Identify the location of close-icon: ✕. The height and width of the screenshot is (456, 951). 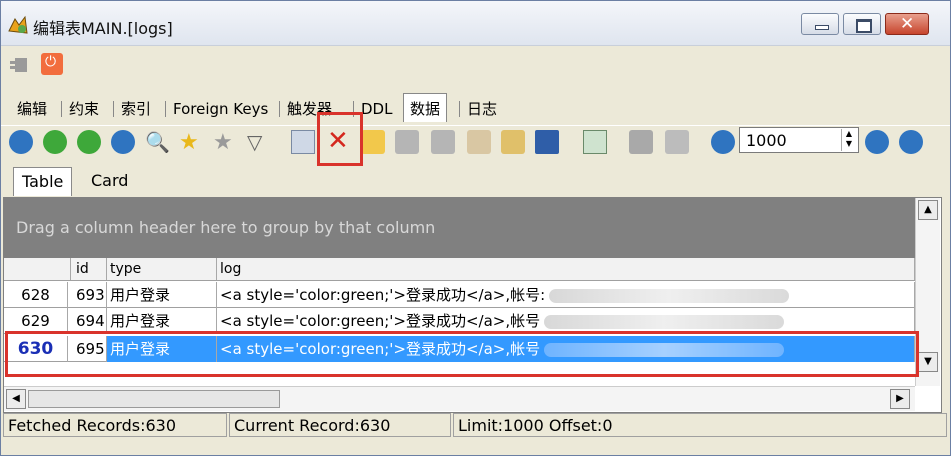
(907, 24).